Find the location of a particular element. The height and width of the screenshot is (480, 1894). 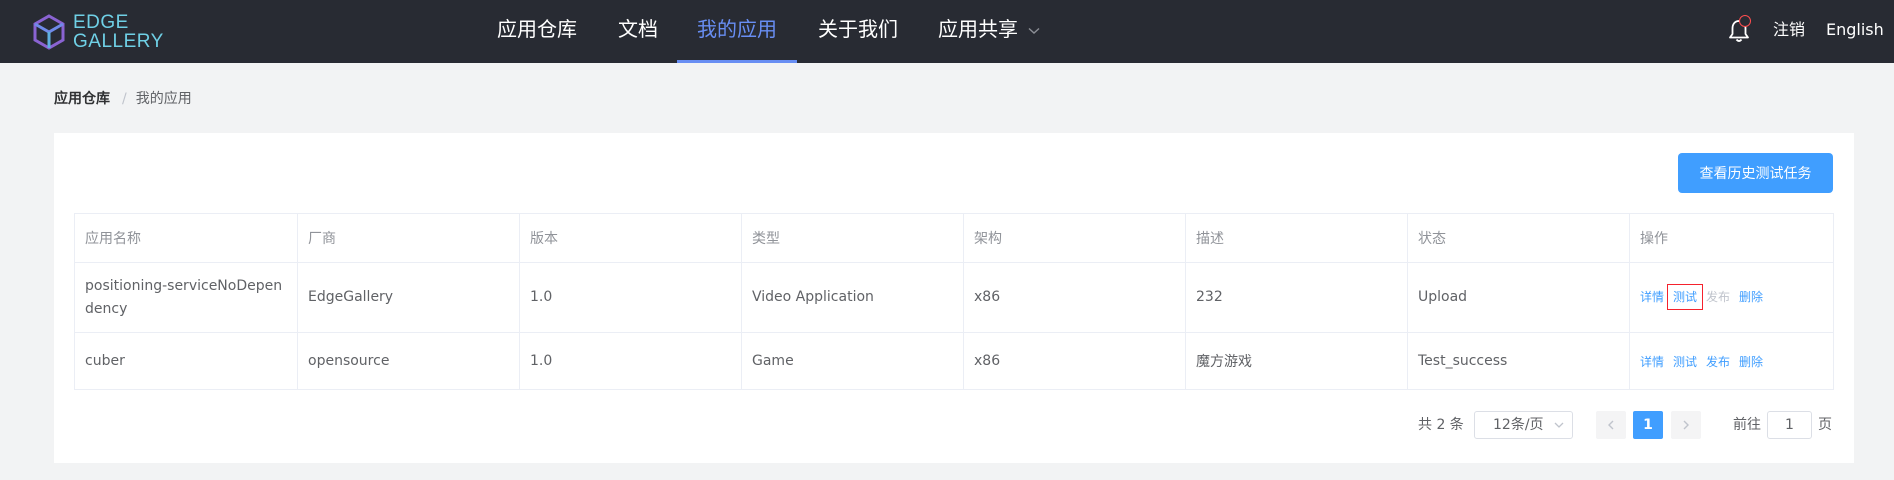

notification-badge is located at coordinates (1745, 21).